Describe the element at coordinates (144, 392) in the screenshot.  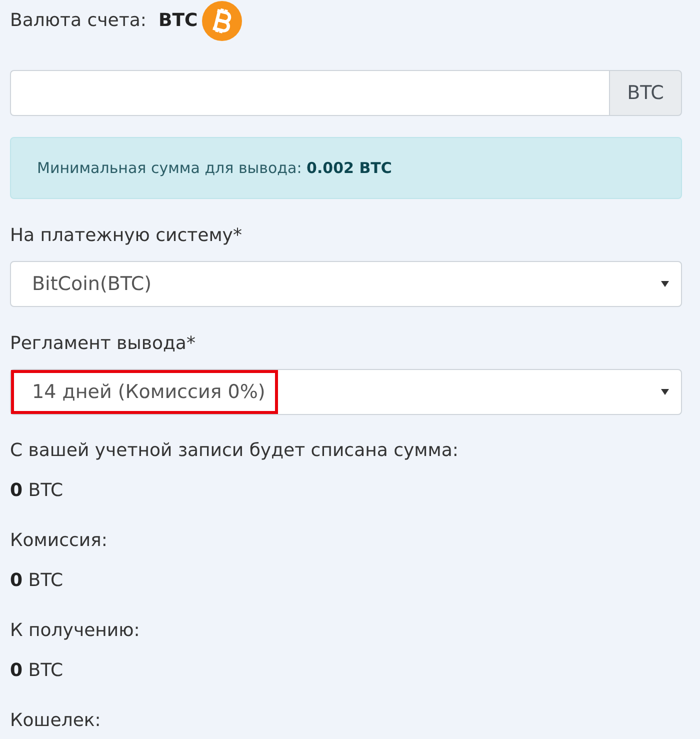
I see `selected-option: 14 дней (Комиссия 0%)` at that location.